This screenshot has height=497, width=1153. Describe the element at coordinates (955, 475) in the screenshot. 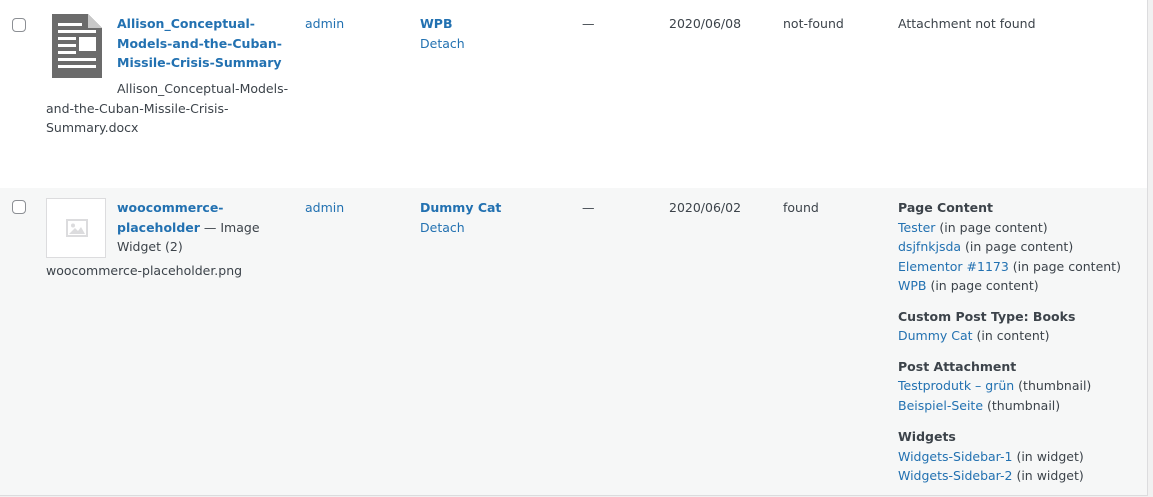

I see `usage-link: Widgets-Sidebar-2` at that location.